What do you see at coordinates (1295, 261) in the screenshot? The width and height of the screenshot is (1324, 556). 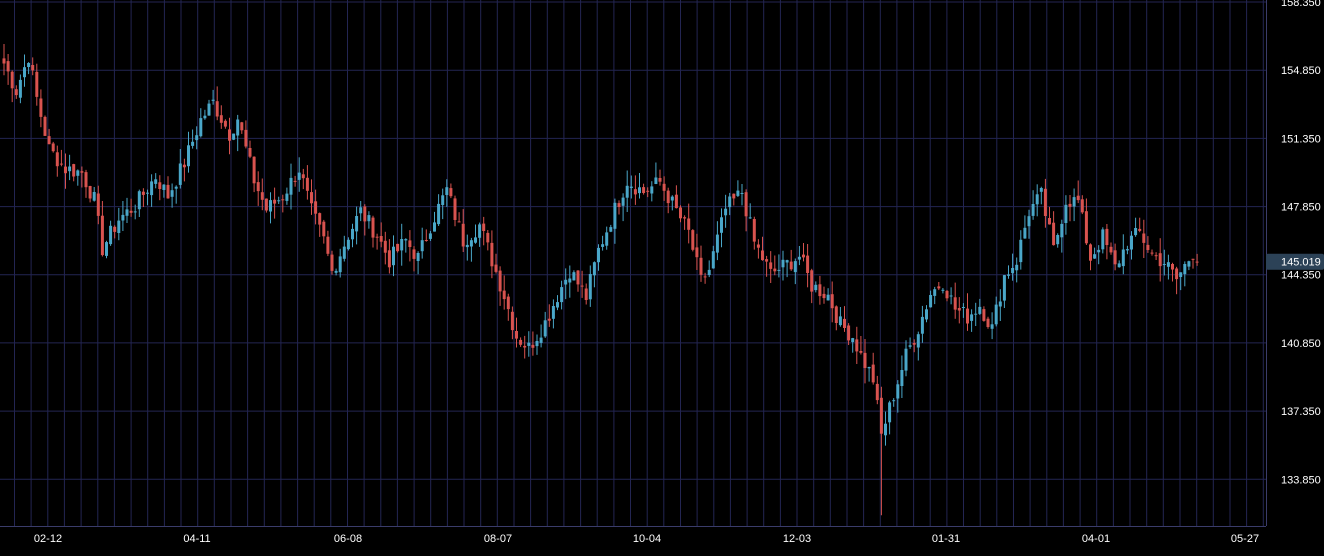 I see `current-price-tag: 145.019` at bounding box center [1295, 261].